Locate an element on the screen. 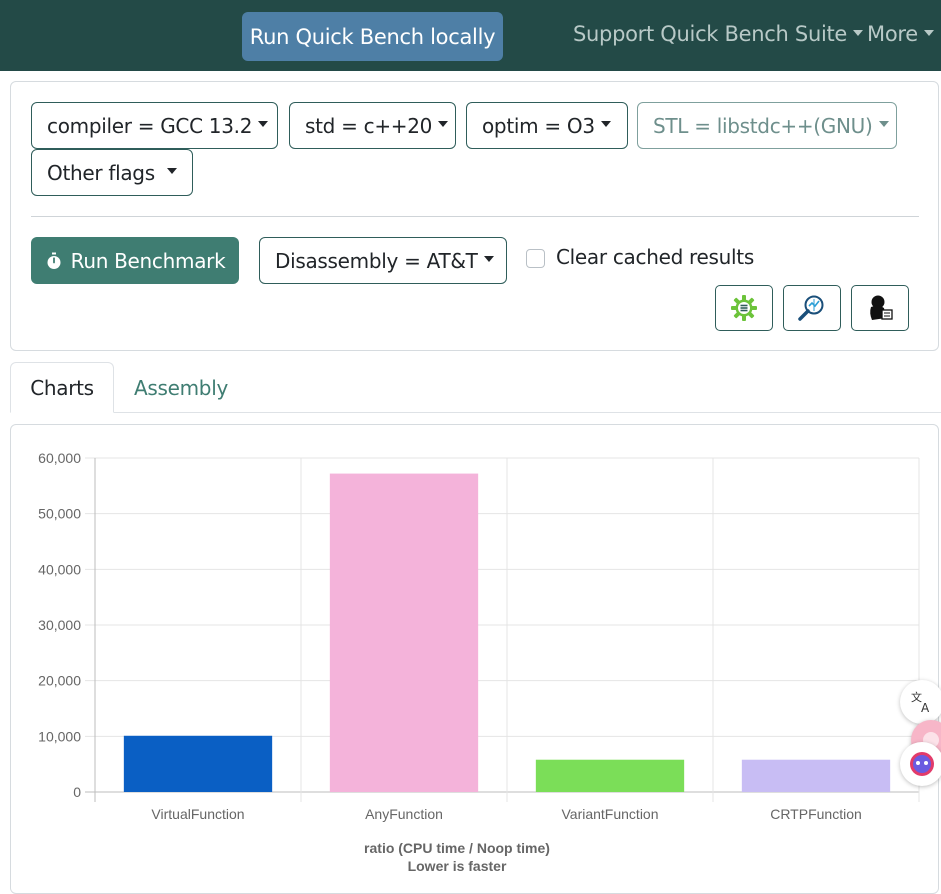 The image size is (941, 894). x-tick-label: CRTPFunction is located at coordinates (816, 814).